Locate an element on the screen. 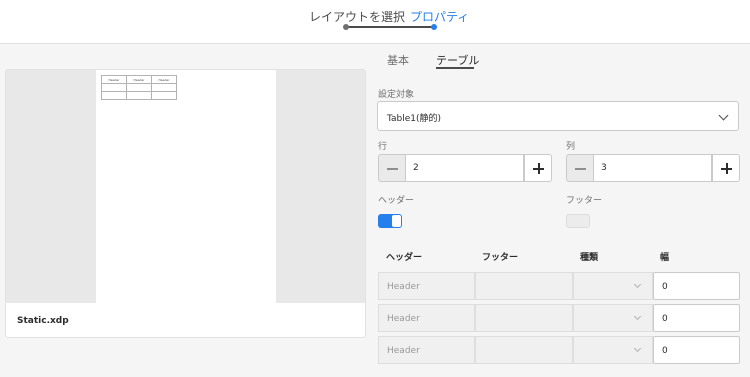 The height and width of the screenshot is (377, 750). row-decrement-button is located at coordinates (392, 168).